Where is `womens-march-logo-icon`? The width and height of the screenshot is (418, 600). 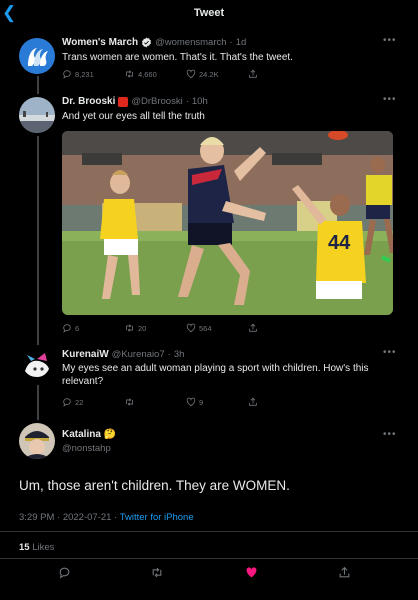
womens-march-logo-icon is located at coordinates (37, 56).